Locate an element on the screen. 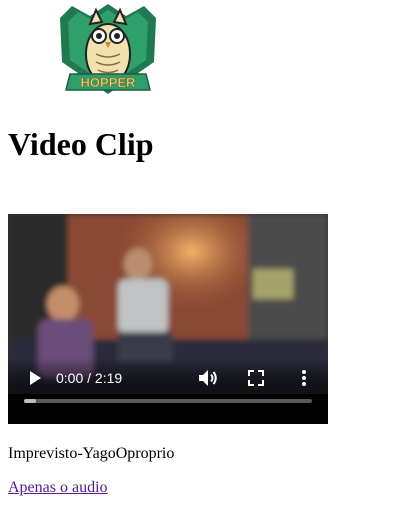 This screenshot has height=526, width=401. more-options-button is located at coordinates (304, 378).